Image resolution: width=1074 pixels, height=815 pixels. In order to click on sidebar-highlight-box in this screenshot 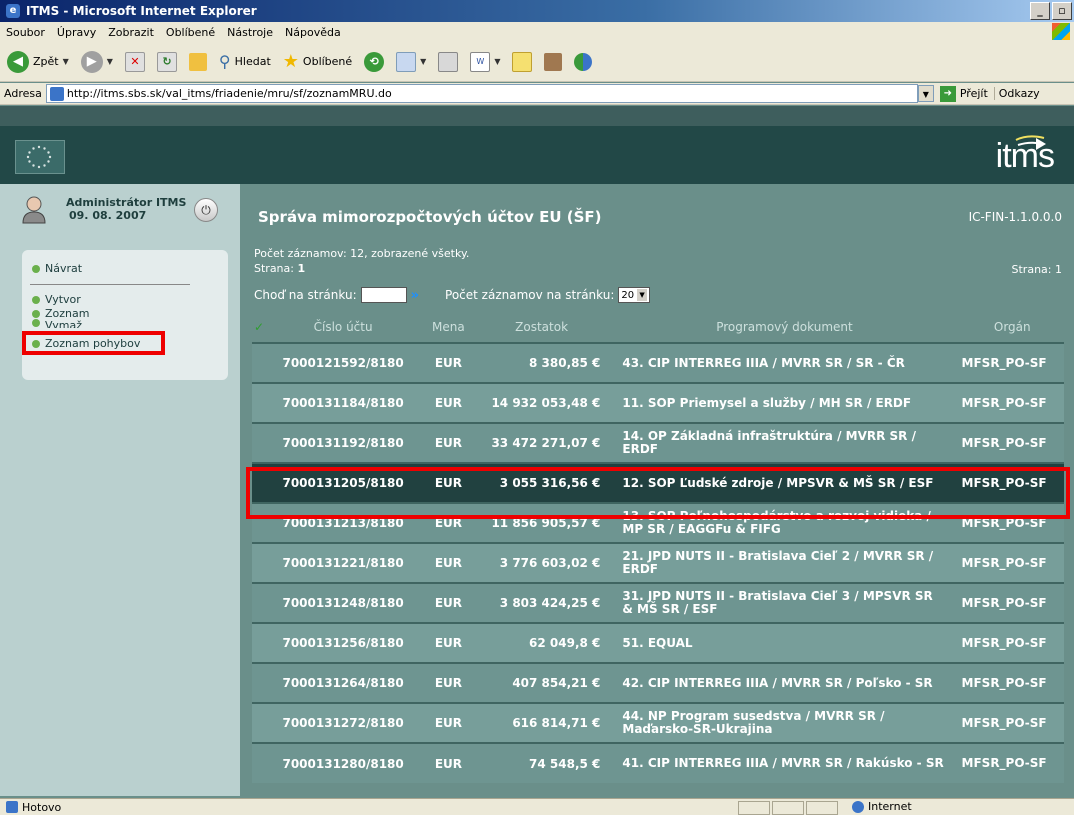, I will do `click(93, 343)`.